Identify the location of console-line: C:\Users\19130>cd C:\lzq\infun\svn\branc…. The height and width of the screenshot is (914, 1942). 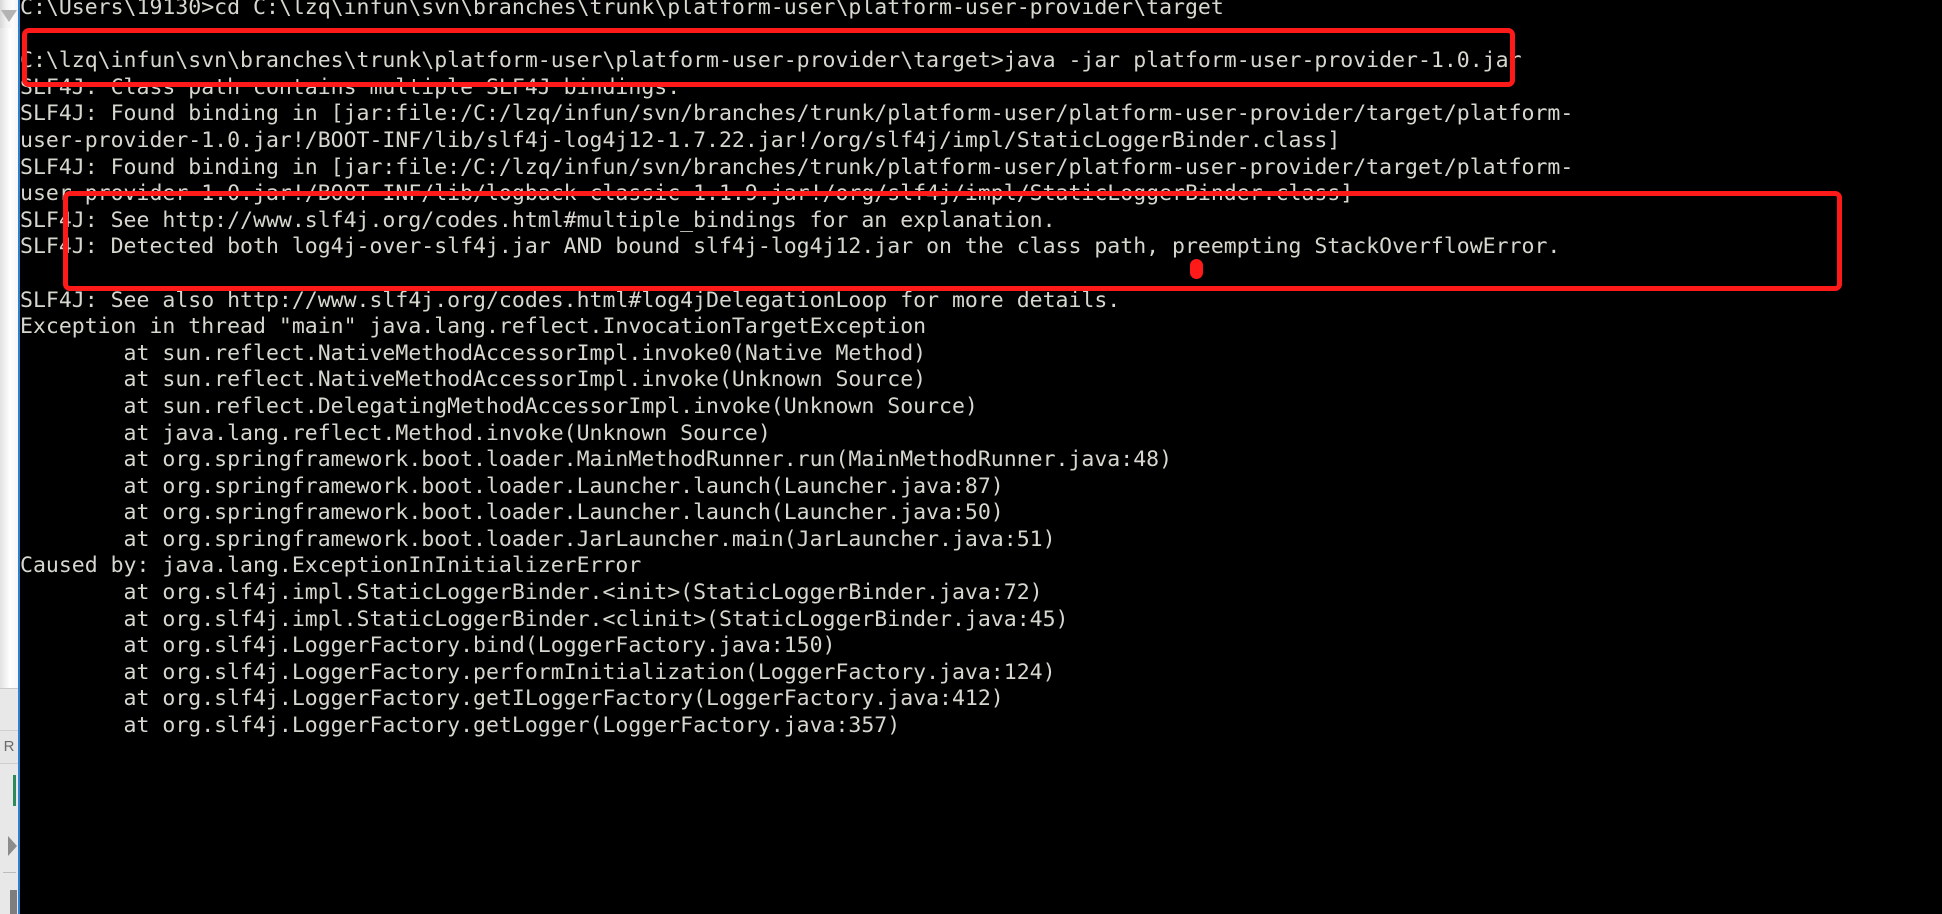
(622, 10).